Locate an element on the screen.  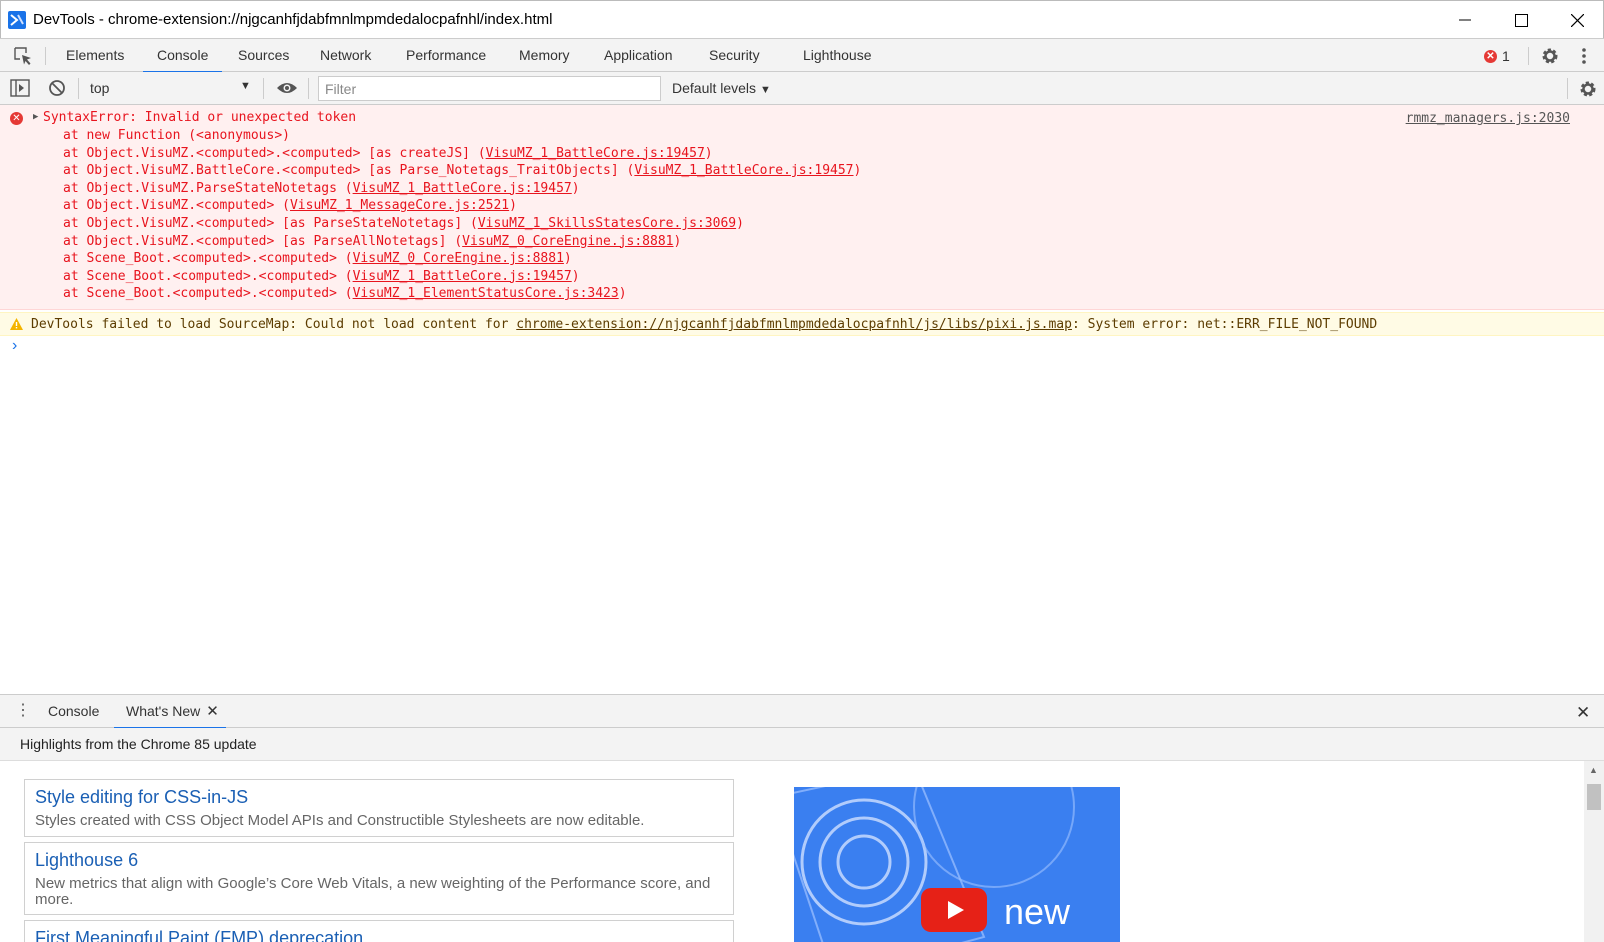
drawer-tab-console: Console is located at coordinates (73, 711).